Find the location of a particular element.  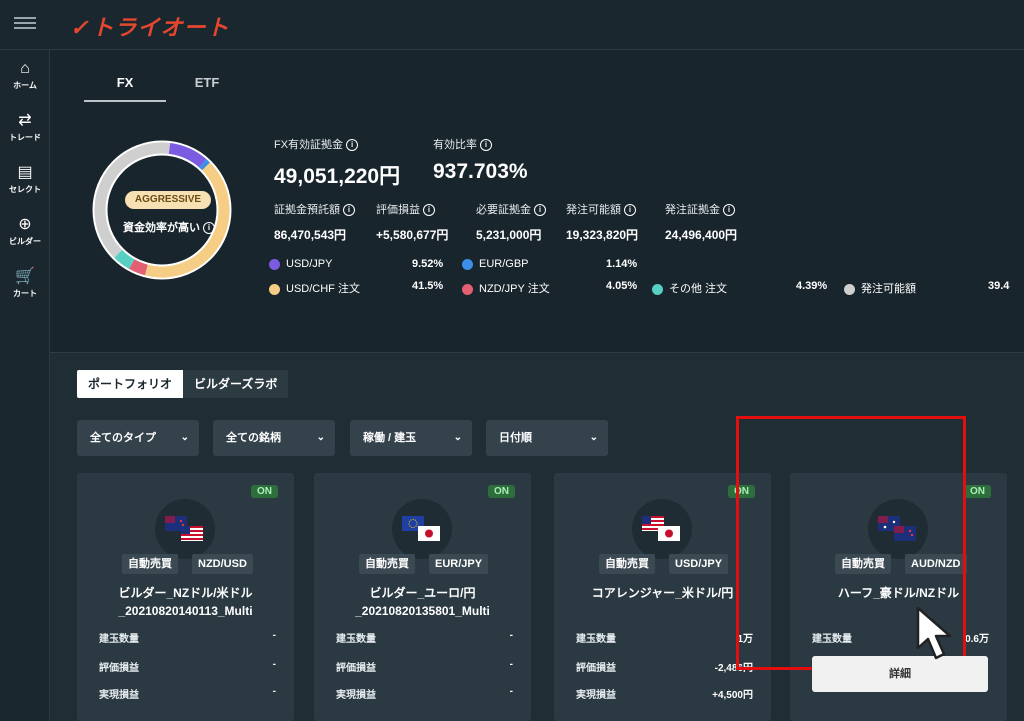

tab-builders-lab: ビルダーズラボ is located at coordinates (236, 384).